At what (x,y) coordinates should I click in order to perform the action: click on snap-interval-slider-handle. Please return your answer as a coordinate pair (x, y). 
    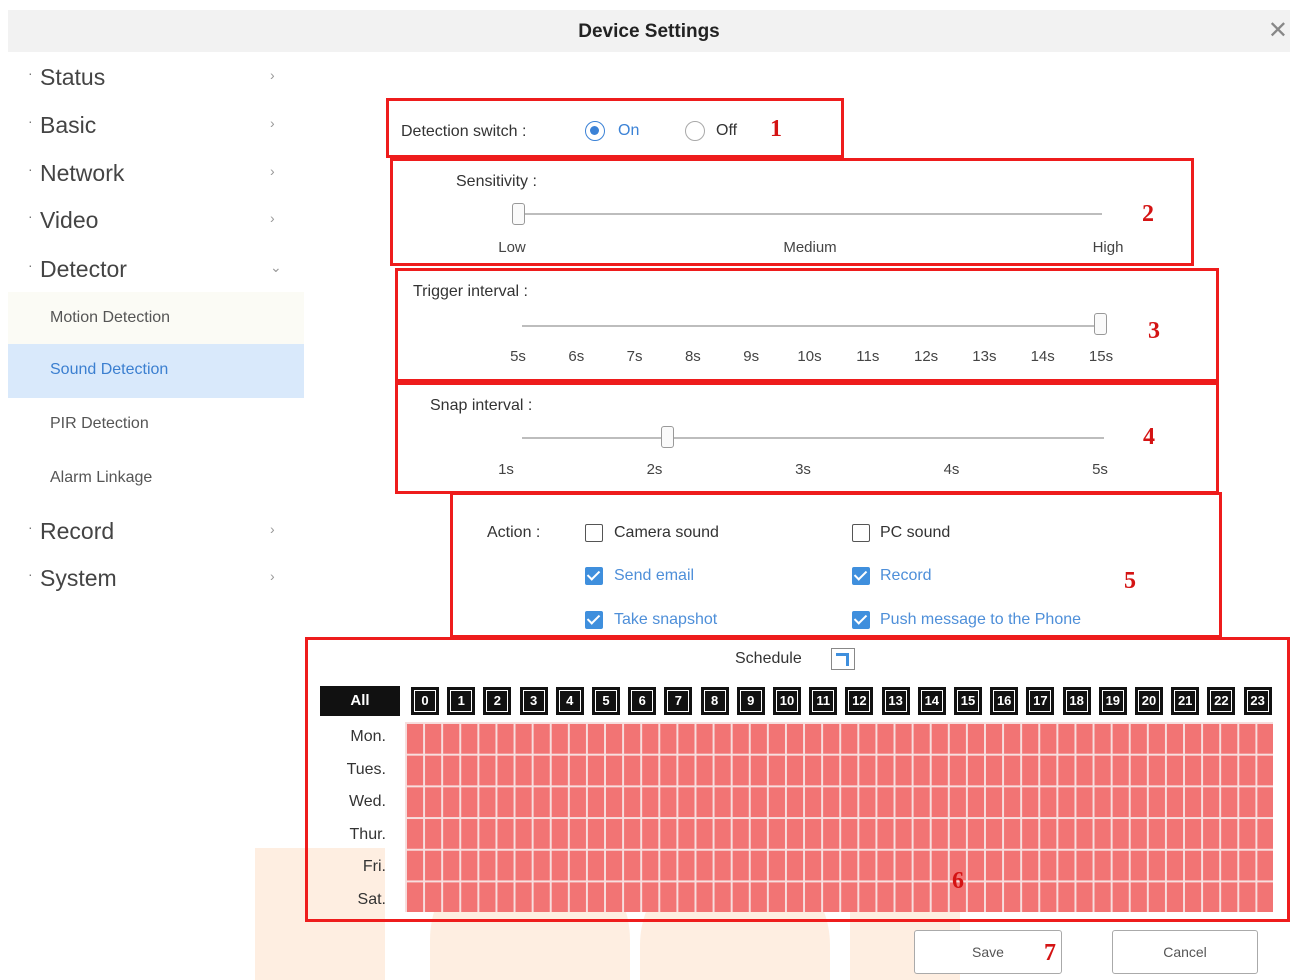
    Looking at the image, I should click on (667, 437).